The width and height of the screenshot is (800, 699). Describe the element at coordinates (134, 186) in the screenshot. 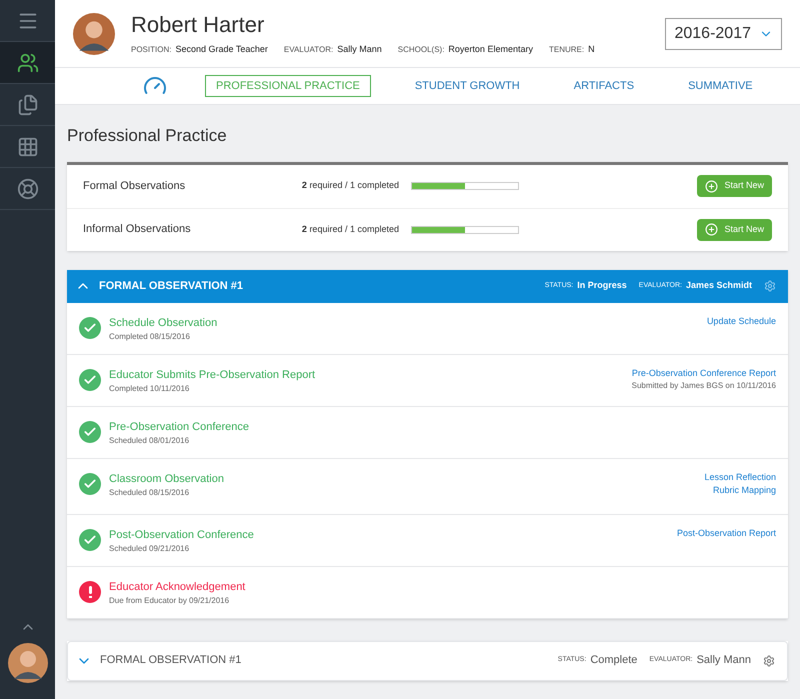

I see `observation-type: Formal Observations` at that location.